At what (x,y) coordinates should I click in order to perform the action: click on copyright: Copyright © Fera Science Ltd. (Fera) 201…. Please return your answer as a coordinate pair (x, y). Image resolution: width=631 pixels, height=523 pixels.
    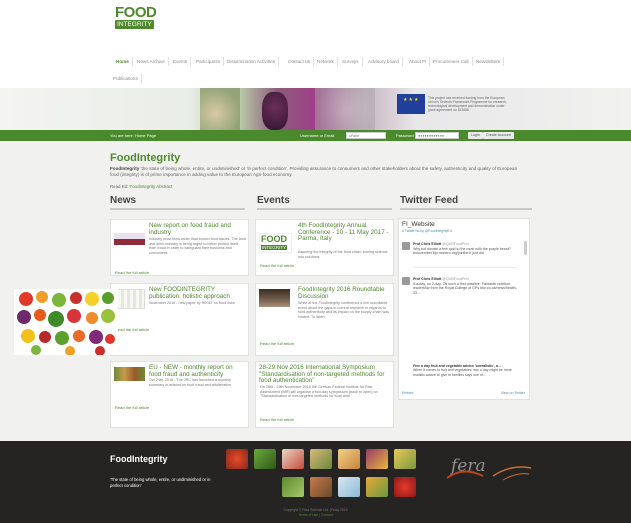
    Looking at the image, I should click on (315, 513).